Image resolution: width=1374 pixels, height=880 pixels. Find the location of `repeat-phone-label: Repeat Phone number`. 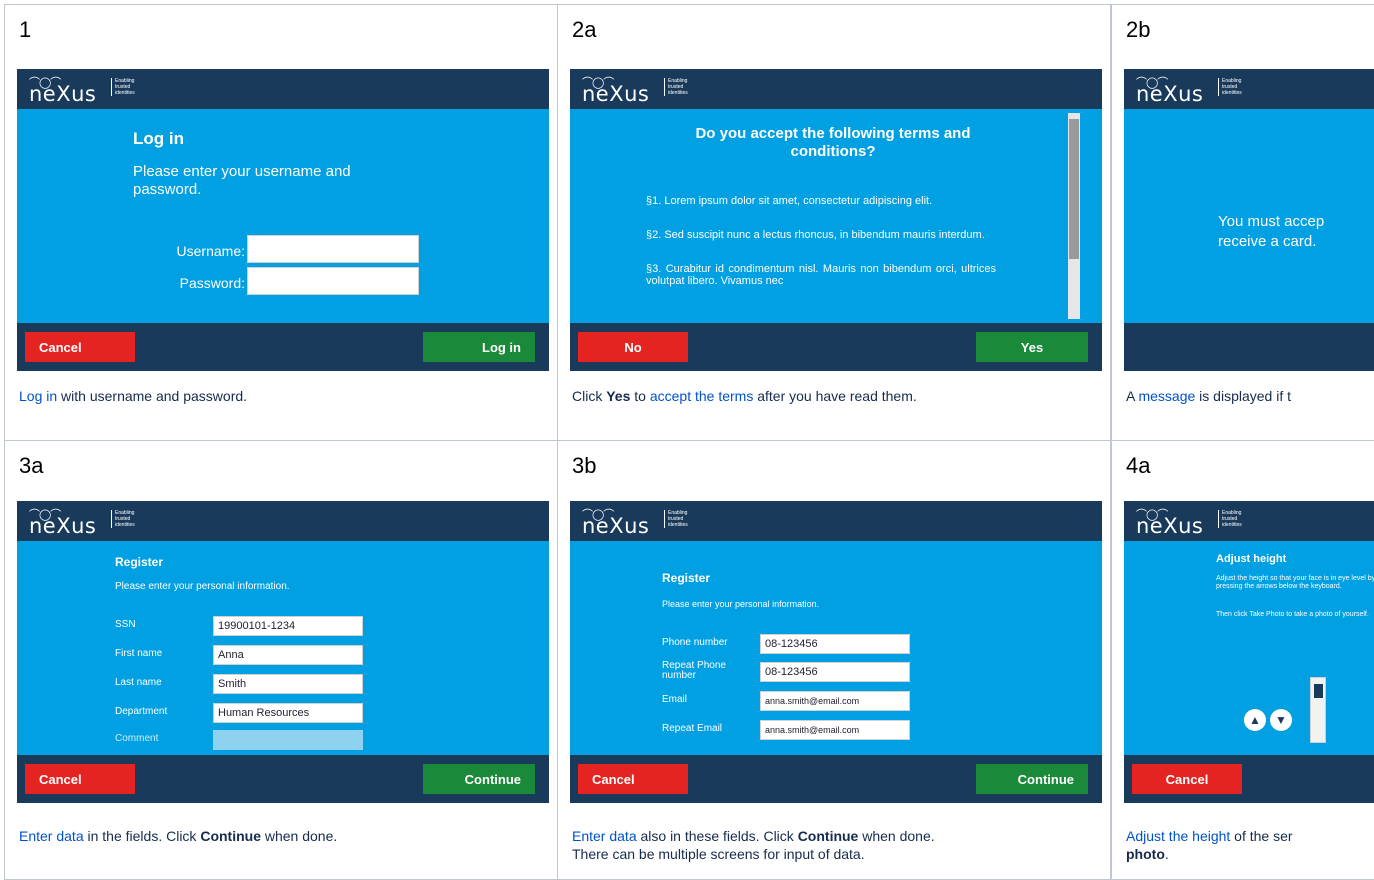

repeat-phone-label: Repeat Phone number is located at coordinates (694, 670).